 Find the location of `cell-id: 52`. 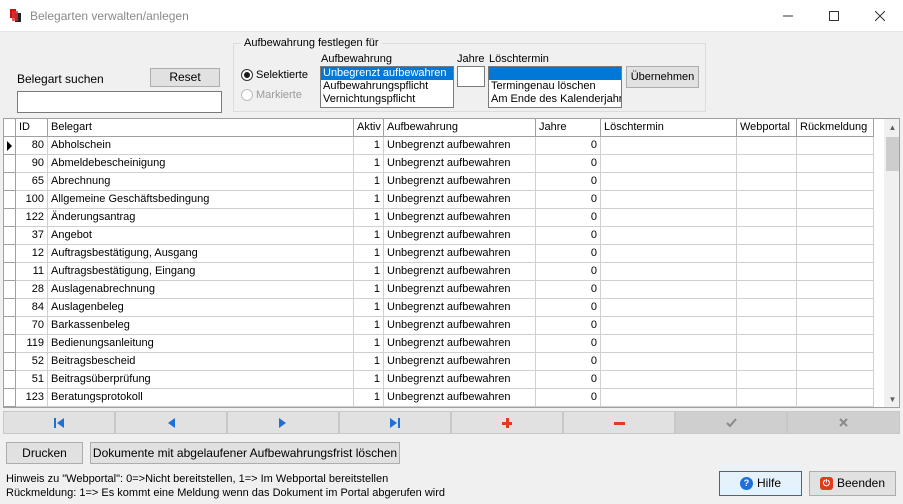

cell-id: 52 is located at coordinates (32, 362).